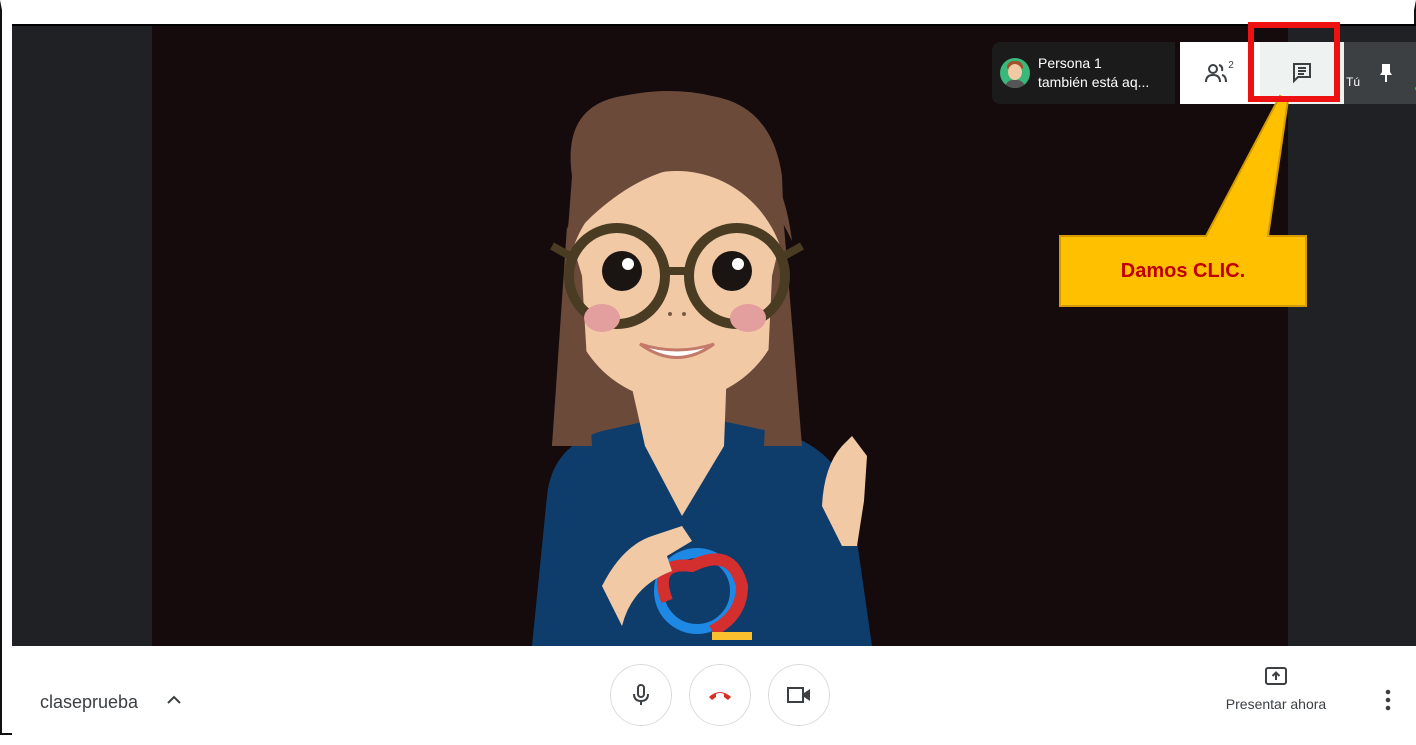 This screenshot has width=1416, height=745. I want to click on microphone-button, so click(641, 695).